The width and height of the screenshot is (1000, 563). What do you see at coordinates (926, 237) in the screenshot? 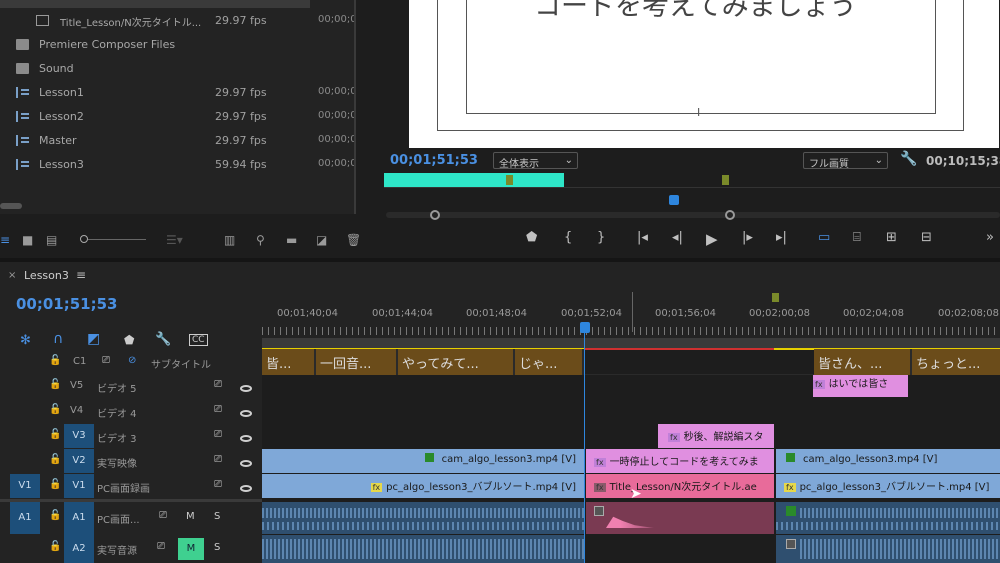
I see `overwrite-icon: ⊟` at bounding box center [926, 237].